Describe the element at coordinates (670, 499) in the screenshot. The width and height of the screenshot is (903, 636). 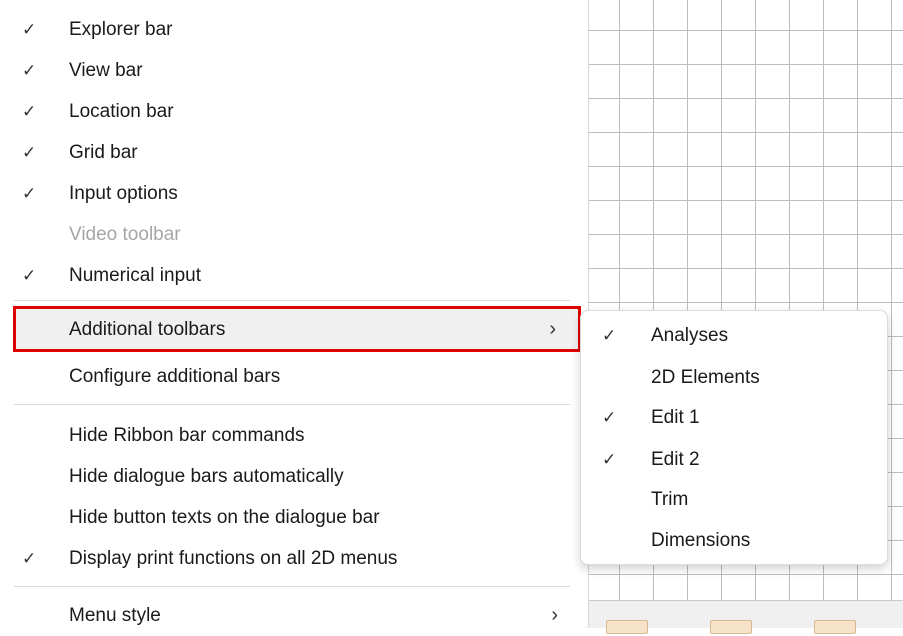
I see `submenu-item-label: Trim` at that location.